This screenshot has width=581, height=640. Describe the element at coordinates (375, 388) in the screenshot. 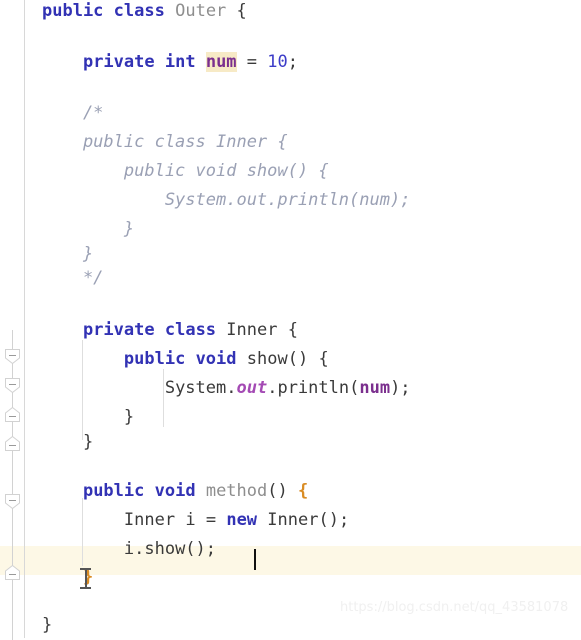

I see `token-field-num: num` at that location.